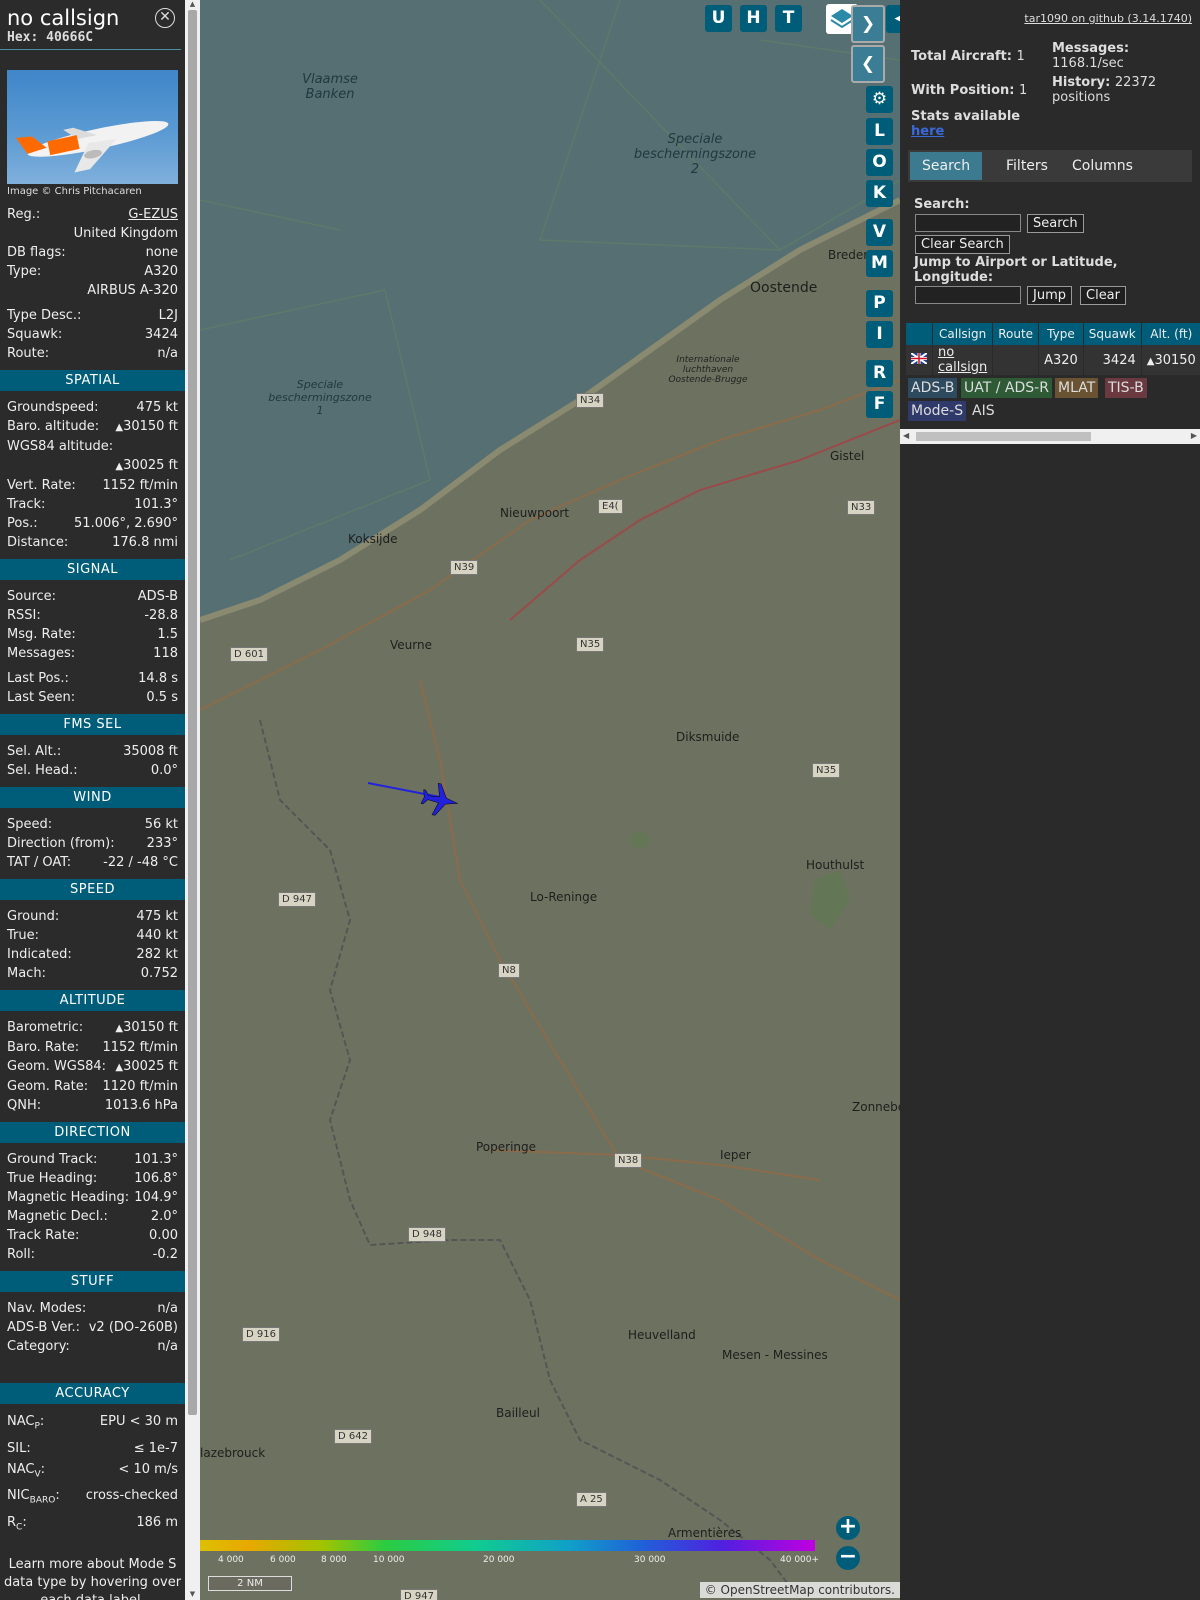  What do you see at coordinates (848, 1528) in the screenshot?
I see `zoom-in-button: +` at bounding box center [848, 1528].